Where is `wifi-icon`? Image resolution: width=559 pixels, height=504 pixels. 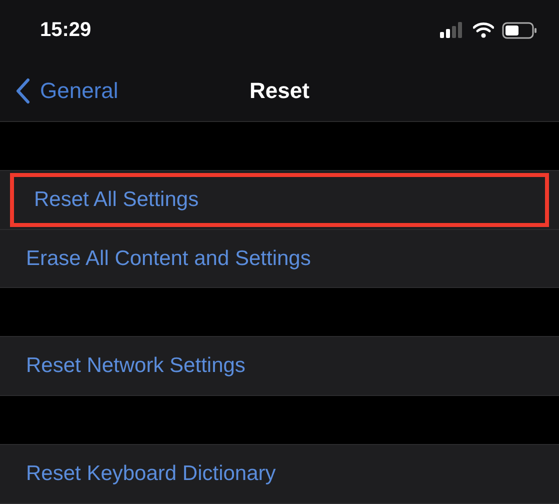 wifi-icon is located at coordinates (483, 30).